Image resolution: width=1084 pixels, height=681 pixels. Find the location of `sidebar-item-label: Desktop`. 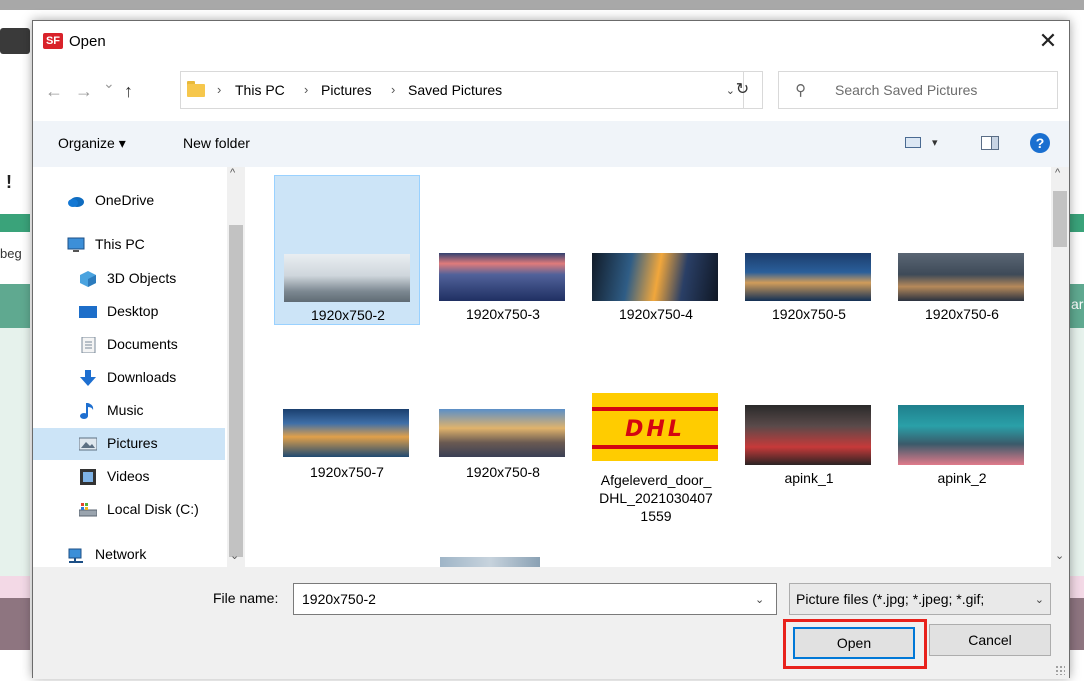

sidebar-item-label: Desktop is located at coordinates (133, 311).